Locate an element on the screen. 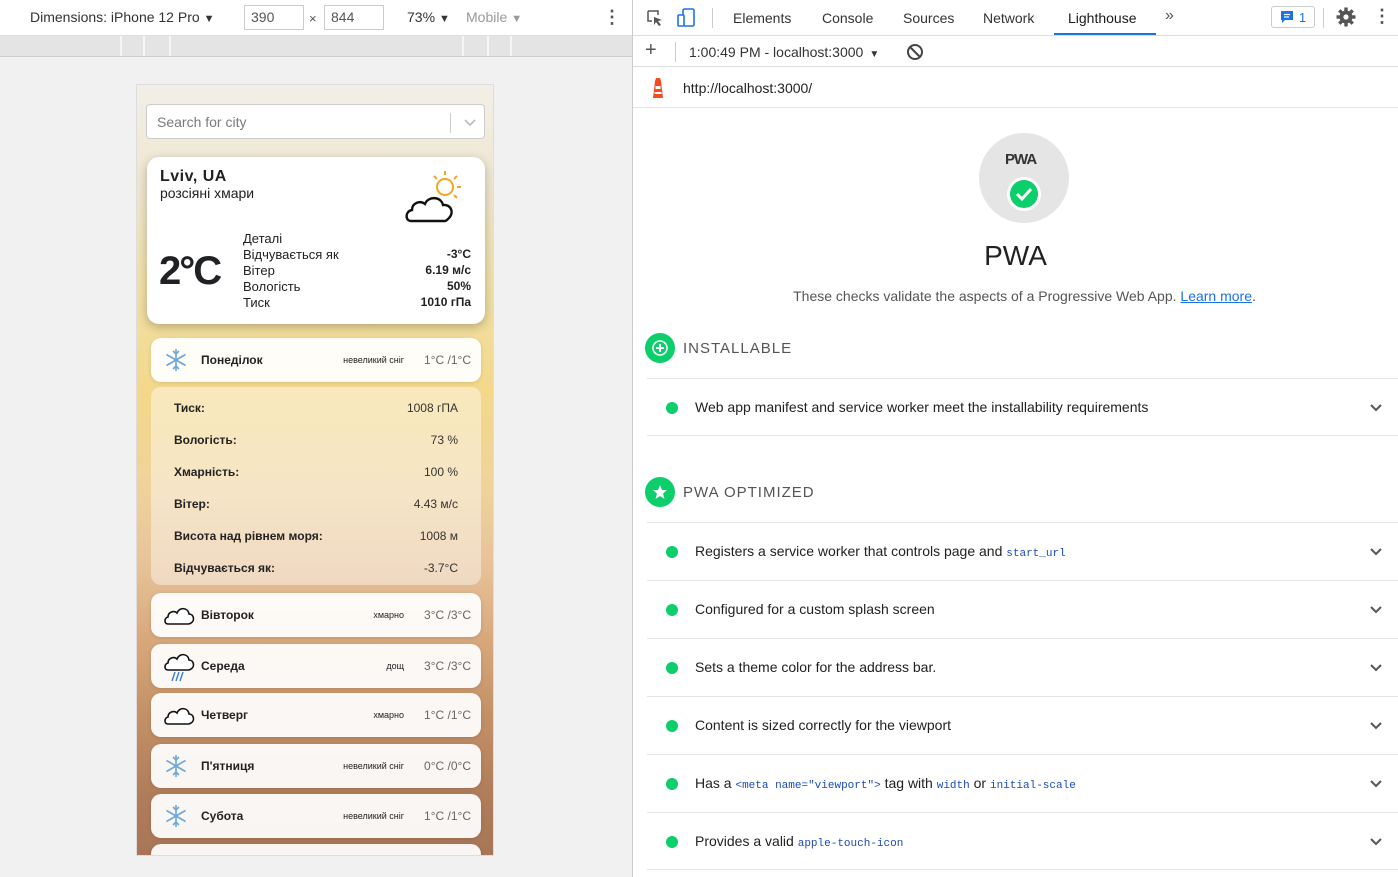  detail-row: Вологість 50% is located at coordinates (357, 286).